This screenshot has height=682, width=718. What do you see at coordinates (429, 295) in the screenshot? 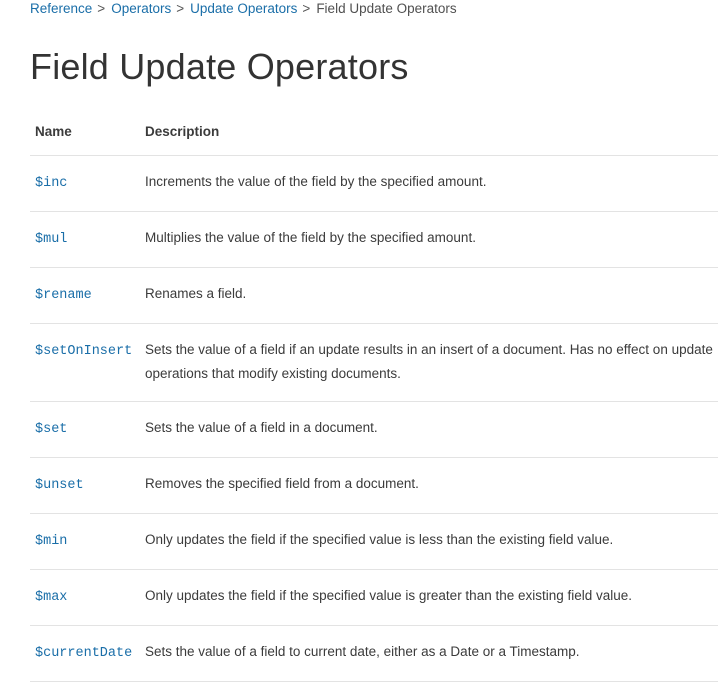
I see `description-cell: Renames a field.` at bounding box center [429, 295].